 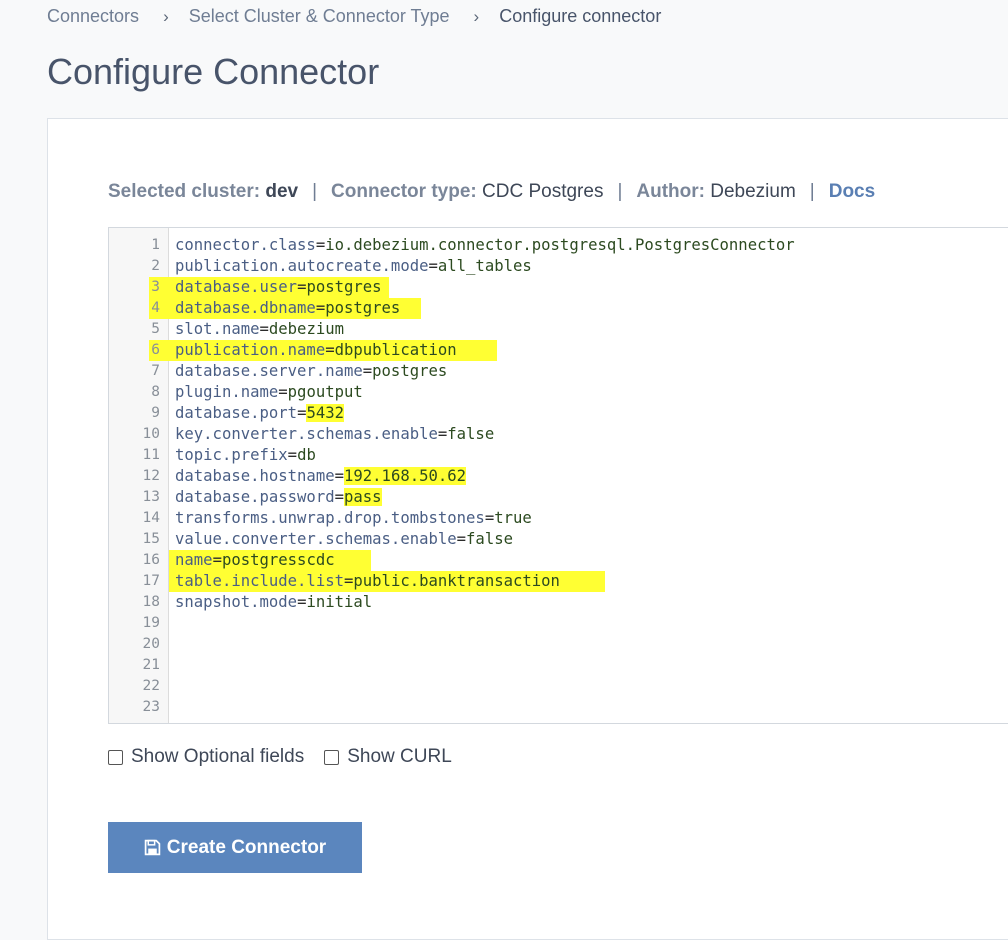 I want to click on config-line-text: publication.autocreate.mode=all_tables, so click(x=353, y=266).